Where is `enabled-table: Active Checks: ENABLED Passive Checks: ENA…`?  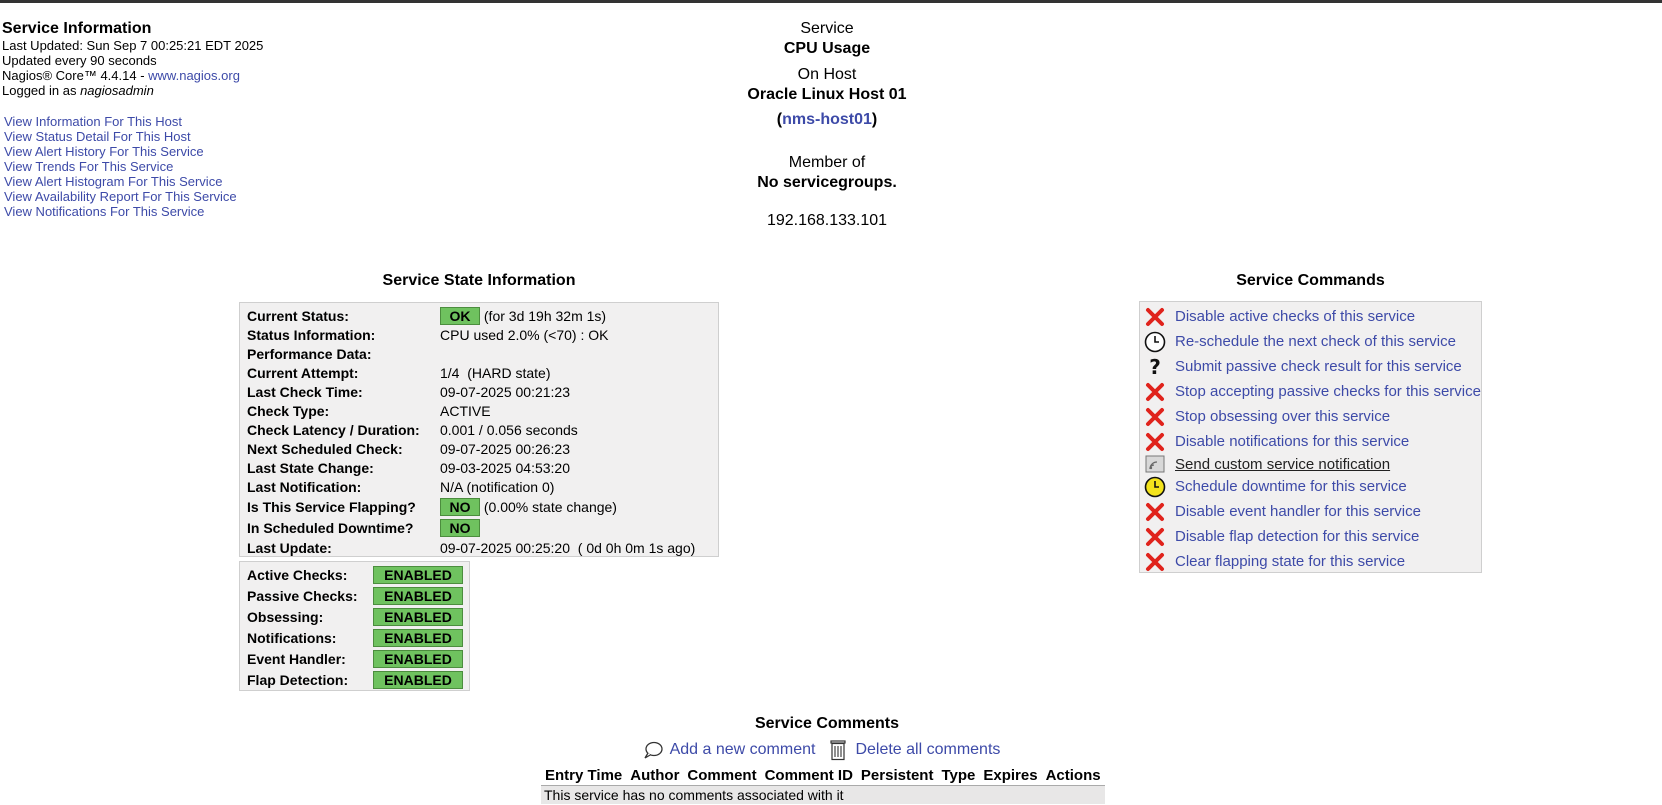 enabled-table: Active Checks: ENABLED Passive Checks: ENA… is located at coordinates (354, 626).